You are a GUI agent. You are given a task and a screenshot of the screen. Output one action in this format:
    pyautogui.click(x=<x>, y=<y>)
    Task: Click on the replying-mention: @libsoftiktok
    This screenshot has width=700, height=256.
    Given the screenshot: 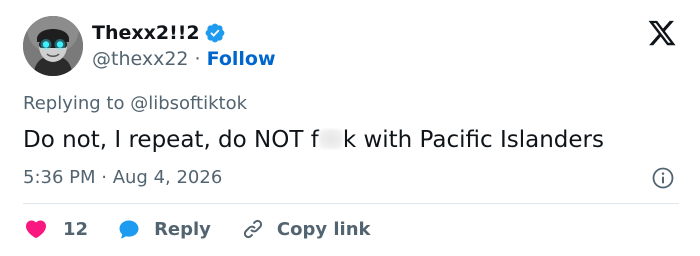 What is the action you would take?
    pyautogui.click(x=188, y=103)
    